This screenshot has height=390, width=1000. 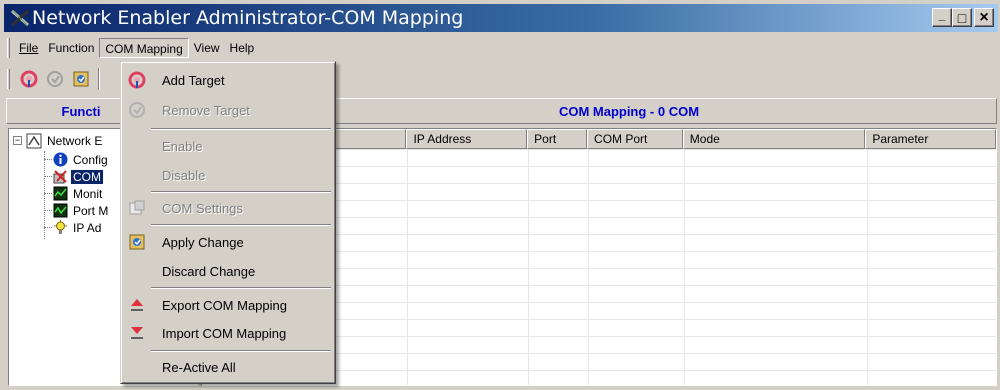 I want to click on tree-item-ip-address: IP Ad, so click(x=78, y=227).